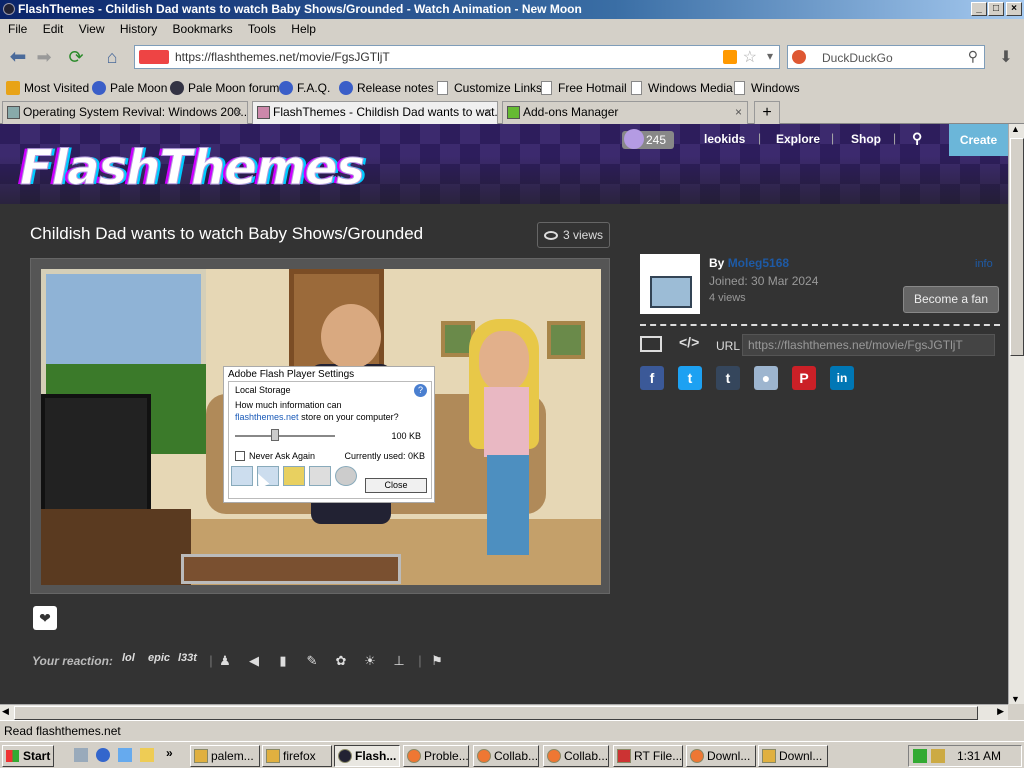 This screenshot has width=1024, height=768. Describe the element at coordinates (920, 756) in the screenshot. I see `network-icon` at that location.